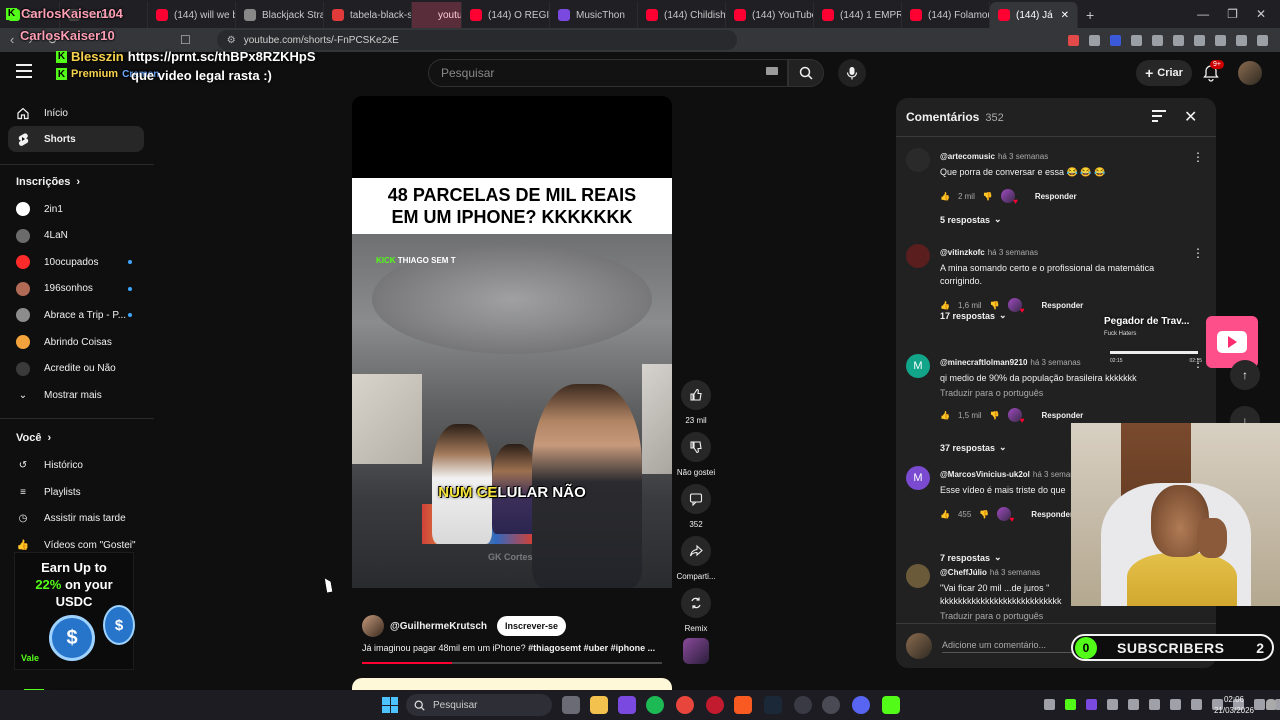  I want to click on sidebar-channel-item: Abrindo Coisas, so click(76, 342).